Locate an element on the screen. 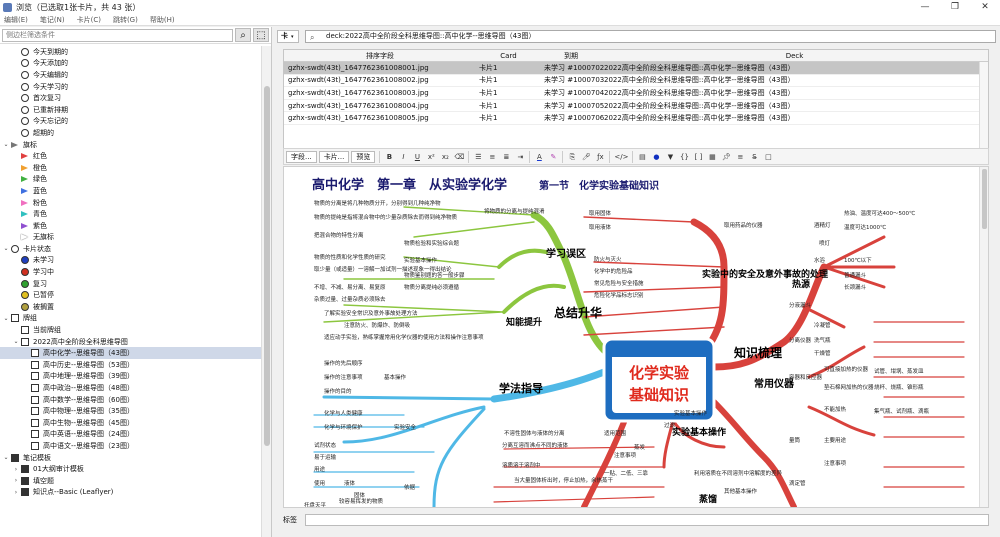  sidebar-item: 已重新排期 is located at coordinates (131, 110).